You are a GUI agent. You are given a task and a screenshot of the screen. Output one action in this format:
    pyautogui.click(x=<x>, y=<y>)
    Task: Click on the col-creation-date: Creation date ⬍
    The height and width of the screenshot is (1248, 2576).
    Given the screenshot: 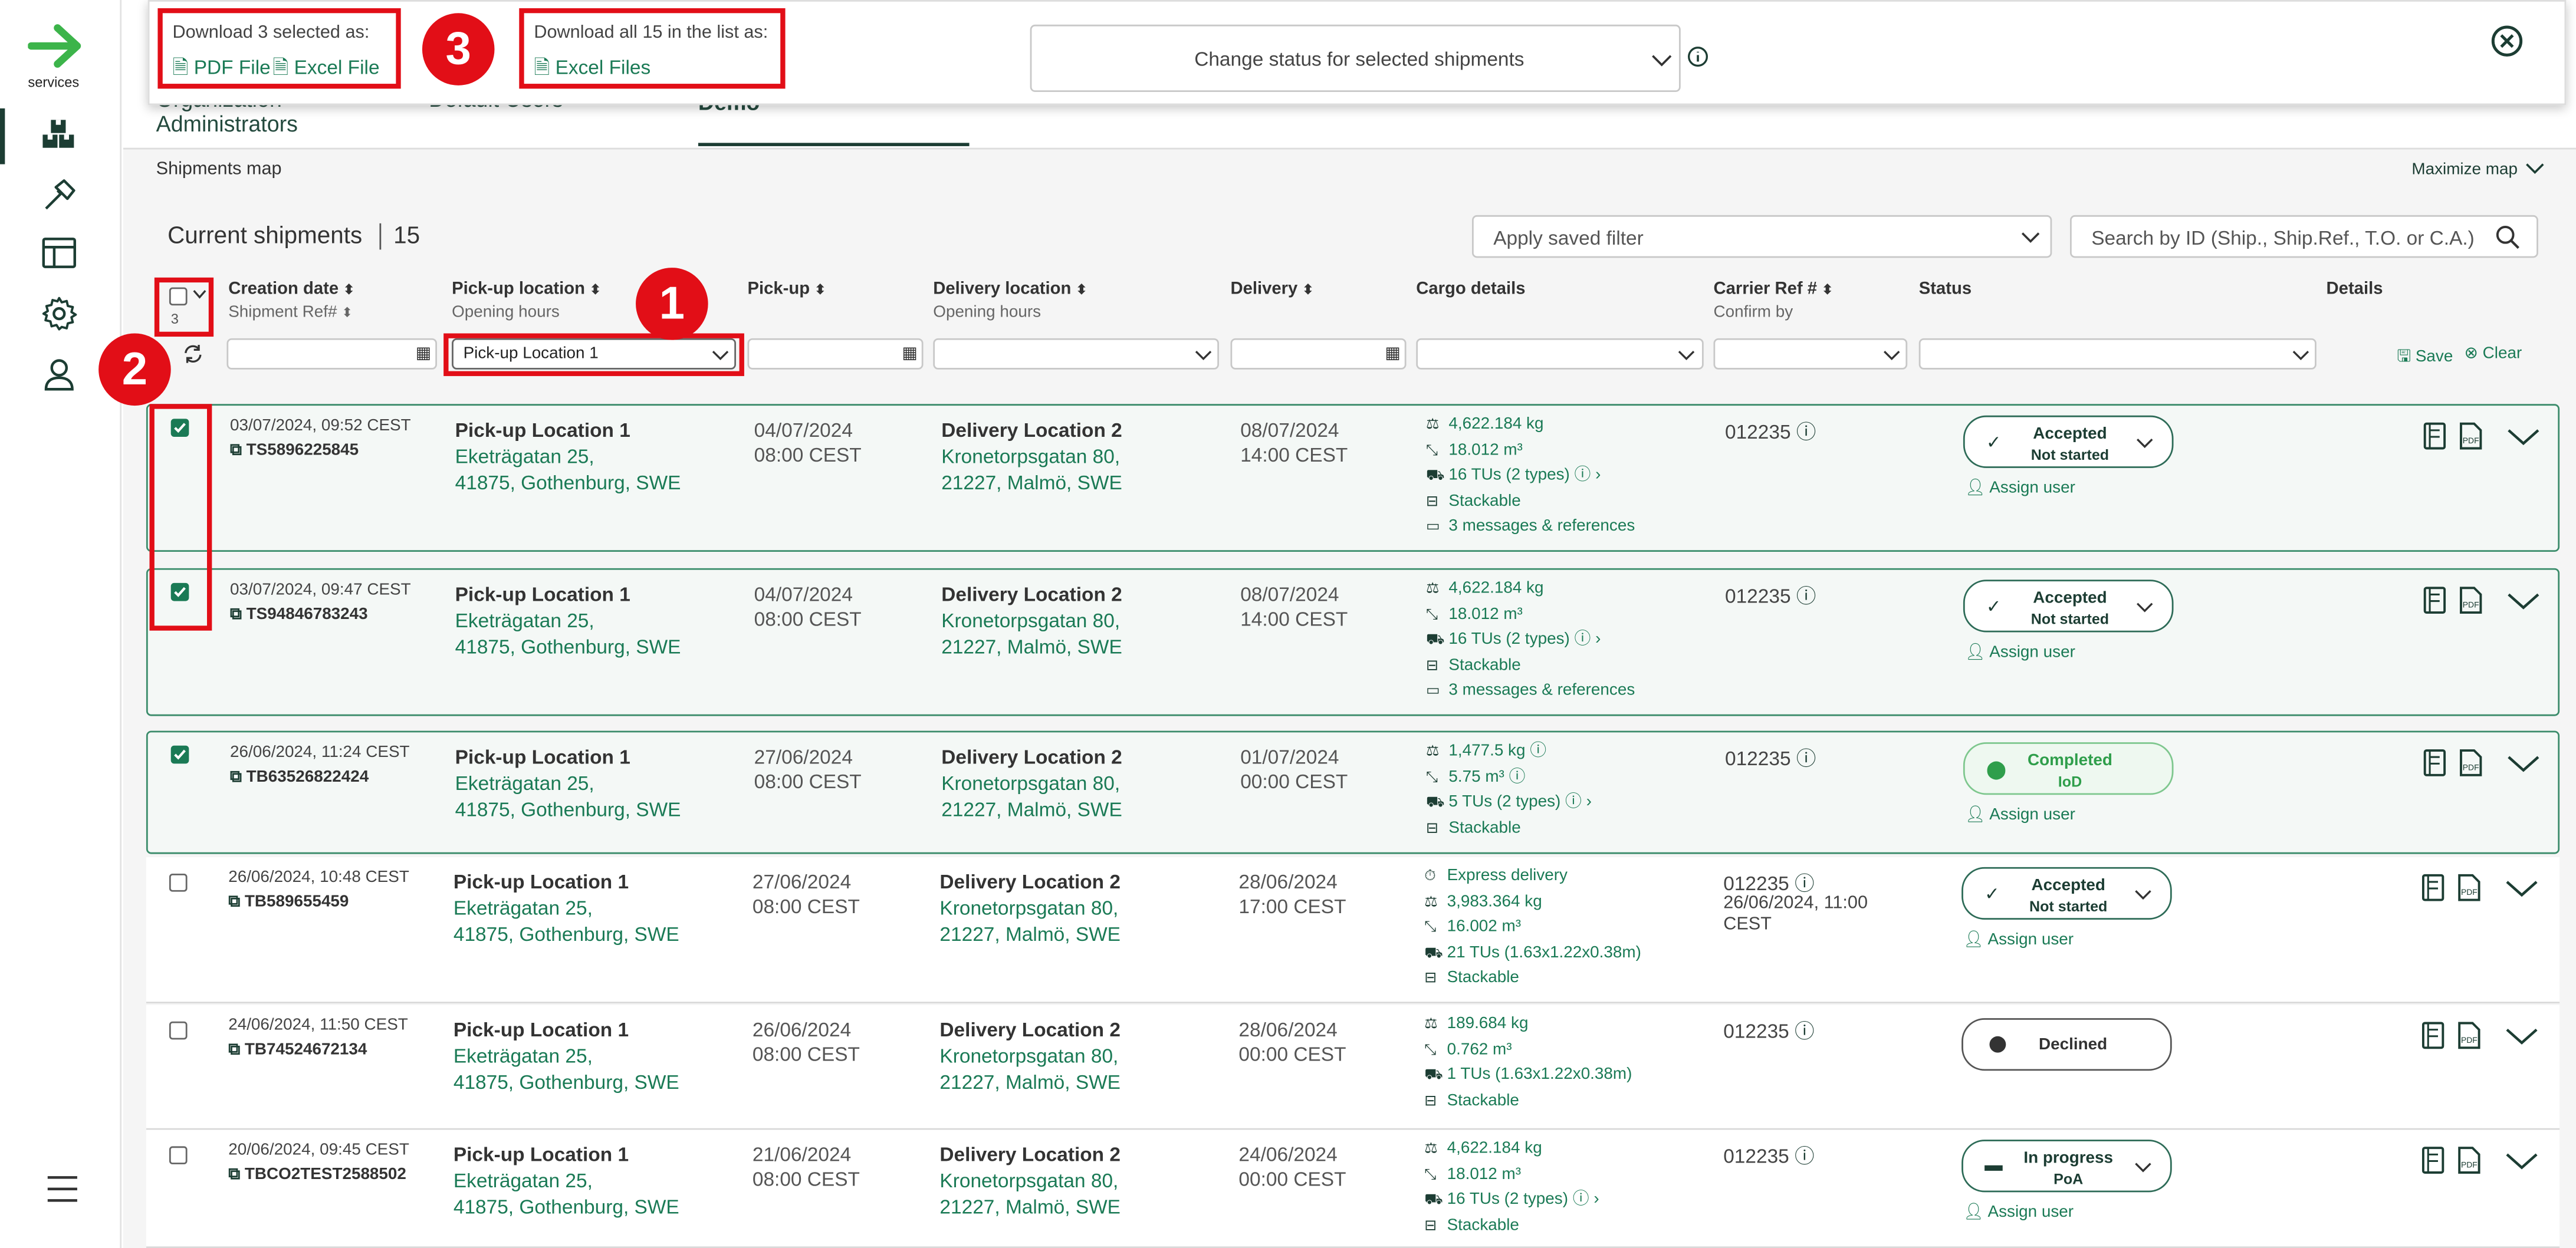 What is the action you would take?
    pyautogui.click(x=291, y=289)
    